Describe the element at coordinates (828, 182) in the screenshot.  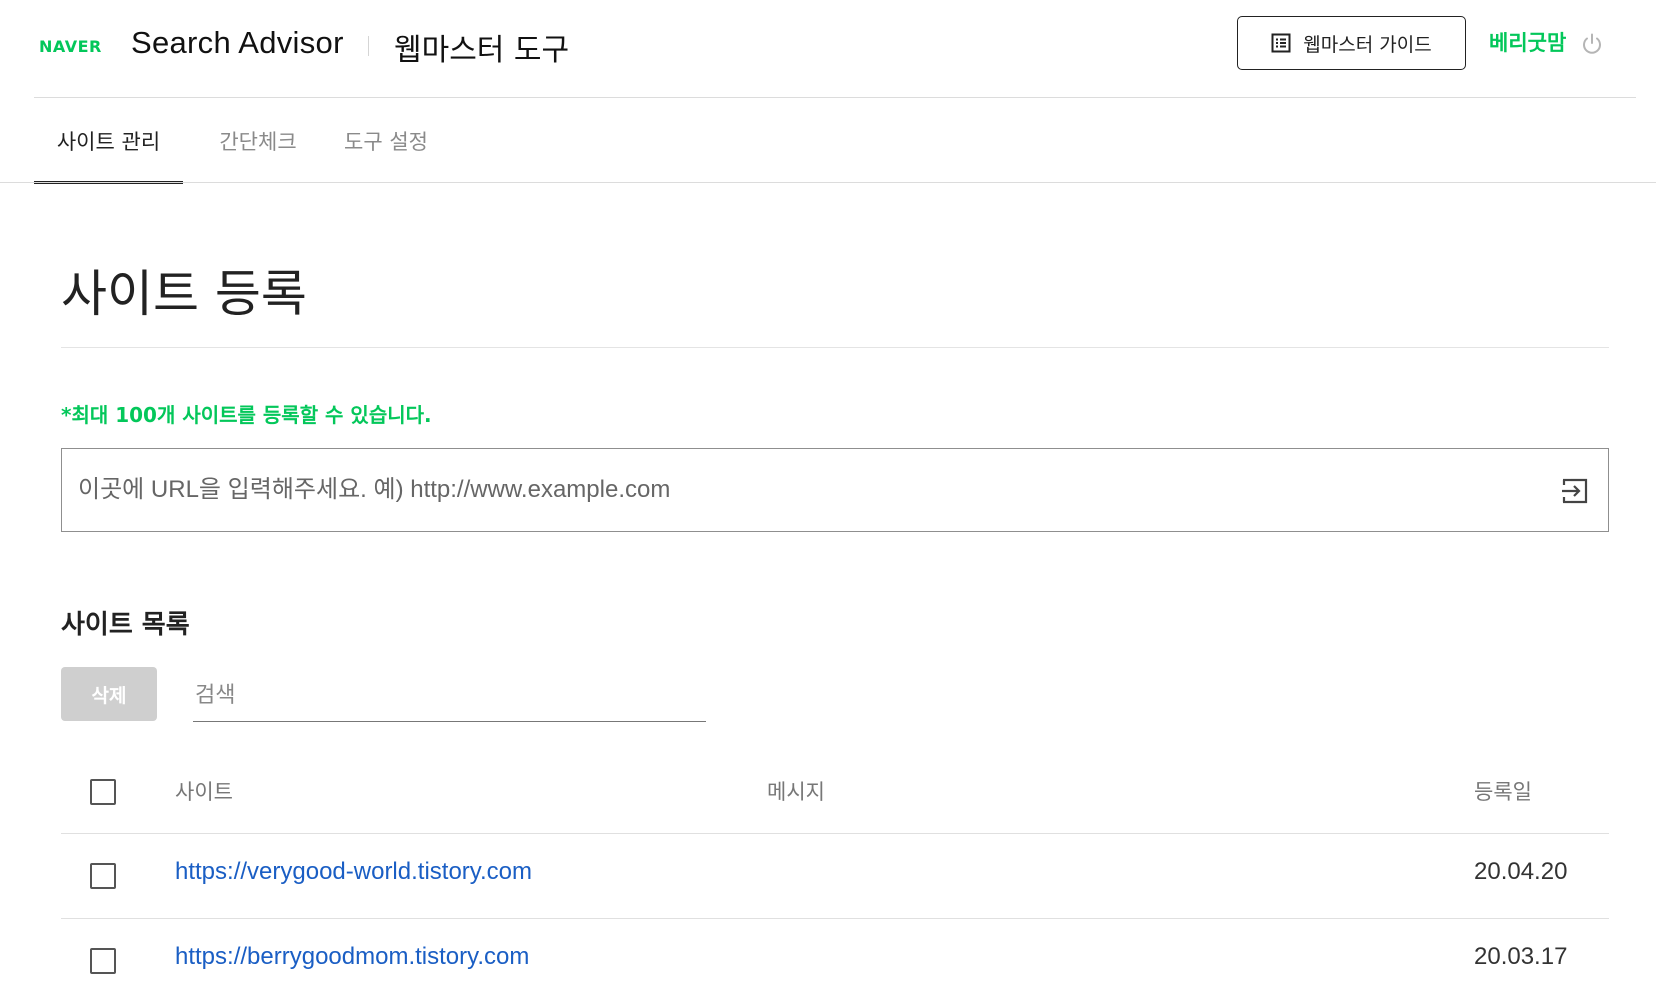
I see `tabs-divider-line` at that location.